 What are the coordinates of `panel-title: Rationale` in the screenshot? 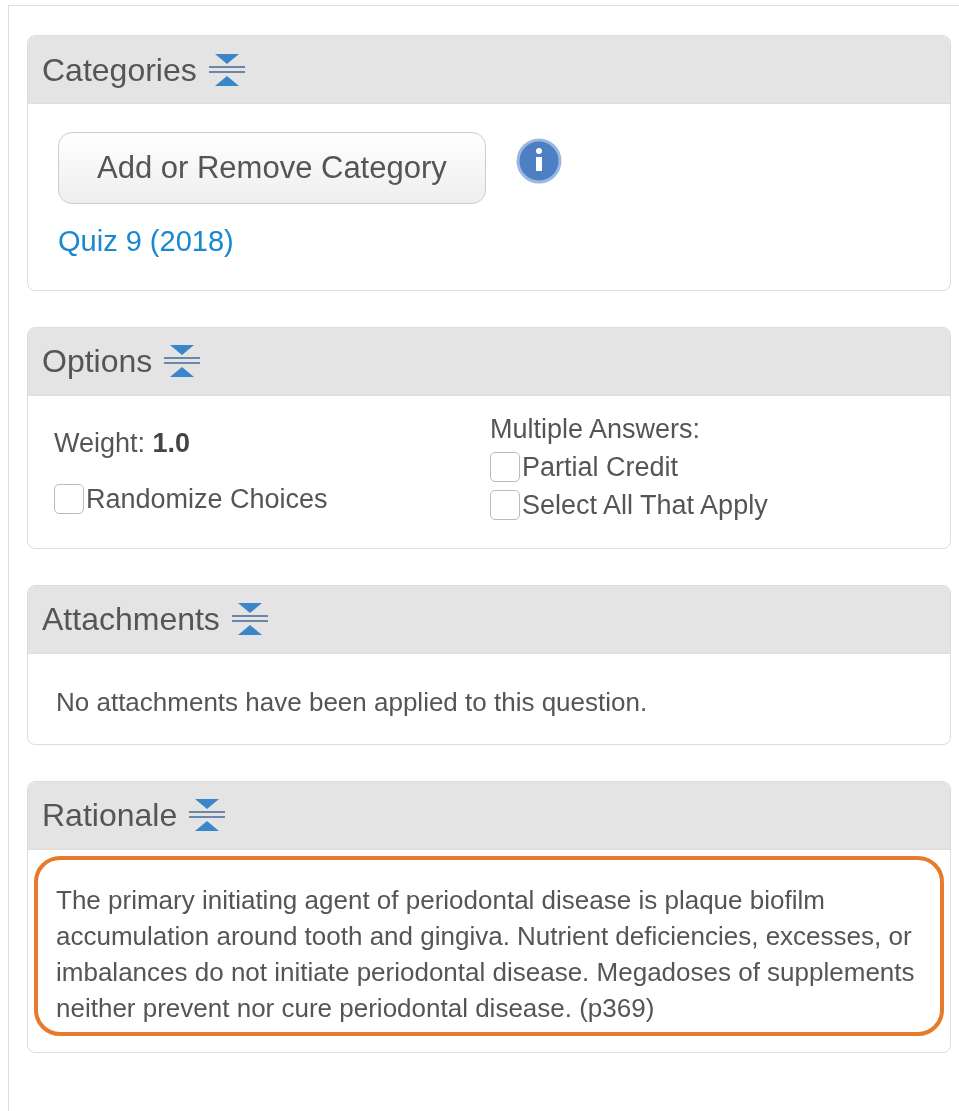 It's located at (110, 815).